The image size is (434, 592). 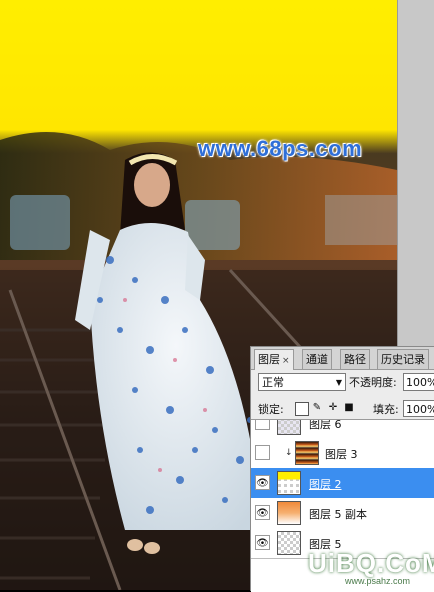 I want to click on layer-name: 图层 6, so click(x=325, y=425).